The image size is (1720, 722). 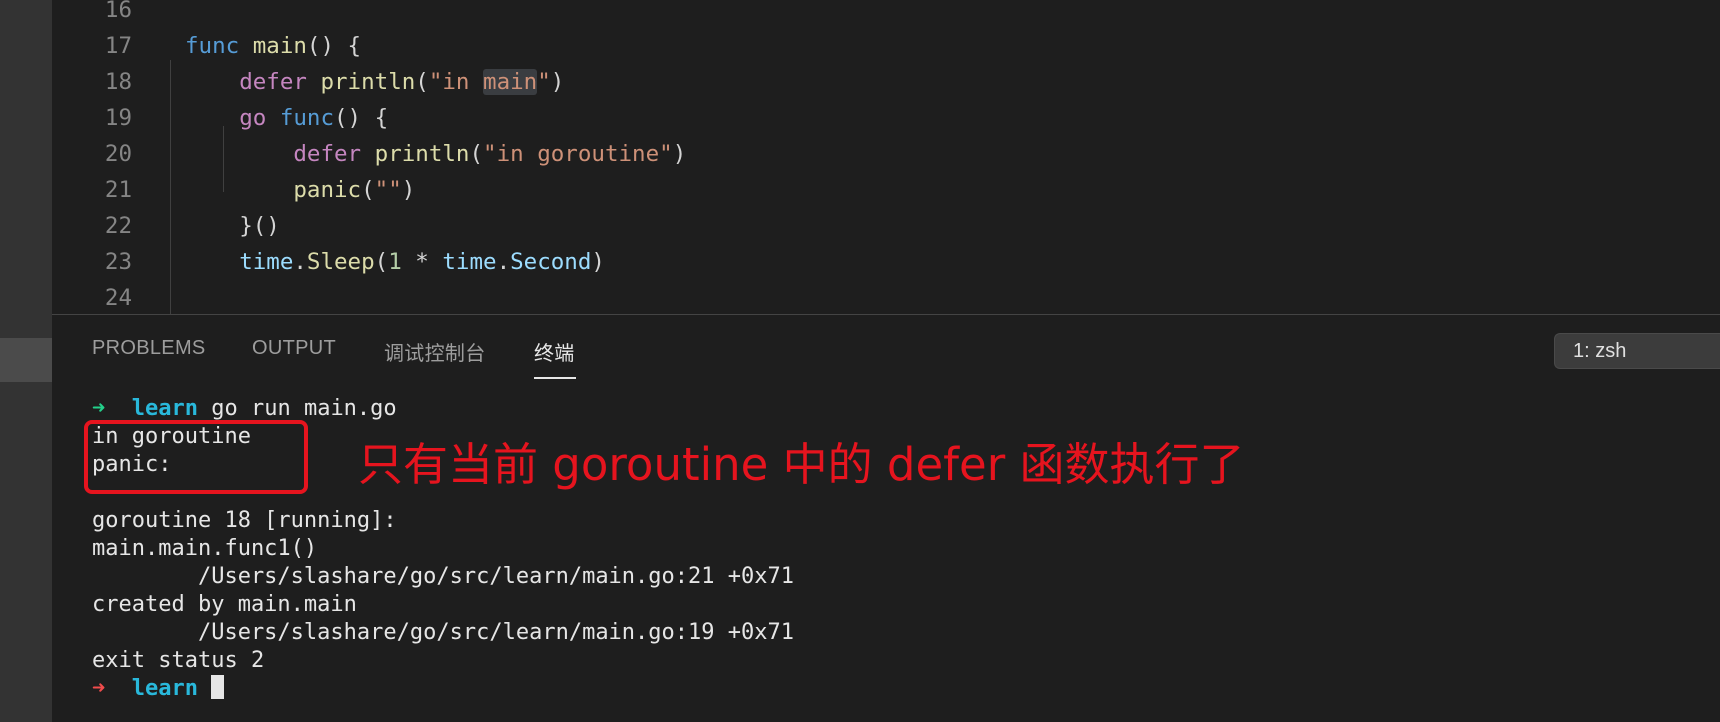 I want to click on line-number: 18, so click(x=118, y=82).